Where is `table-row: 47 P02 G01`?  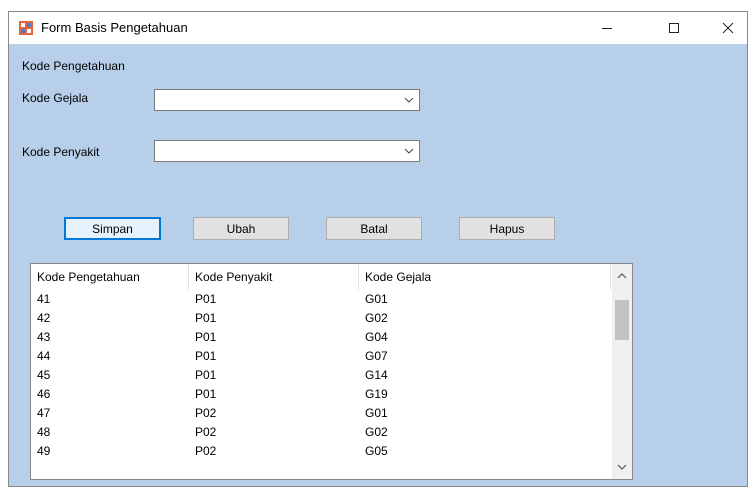
table-row: 47 P02 G01 is located at coordinates (321, 413).